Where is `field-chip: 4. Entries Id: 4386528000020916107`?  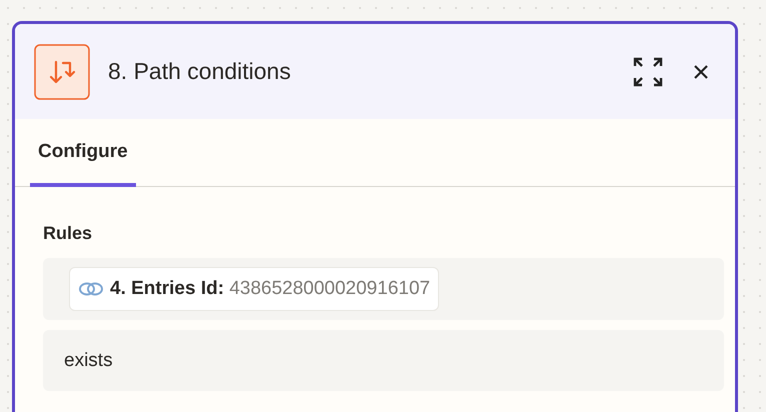 field-chip: 4. Entries Id: 4386528000020916107 is located at coordinates (254, 289).